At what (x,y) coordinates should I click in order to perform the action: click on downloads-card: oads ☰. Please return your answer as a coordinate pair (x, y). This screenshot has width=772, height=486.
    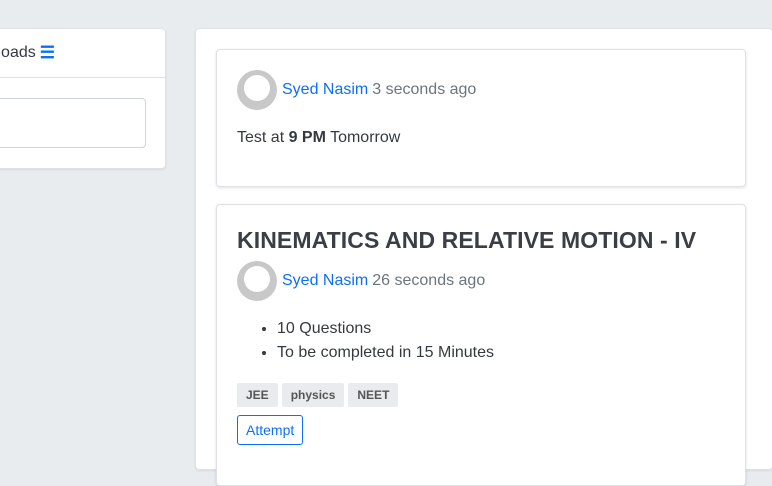
    Looking at the image, I should click on (83, 98).